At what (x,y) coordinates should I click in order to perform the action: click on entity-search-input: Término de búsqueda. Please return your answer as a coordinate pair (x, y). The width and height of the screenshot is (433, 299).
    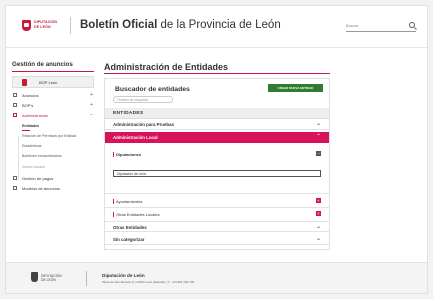
    Looking at the image, I should click on (143, 99).